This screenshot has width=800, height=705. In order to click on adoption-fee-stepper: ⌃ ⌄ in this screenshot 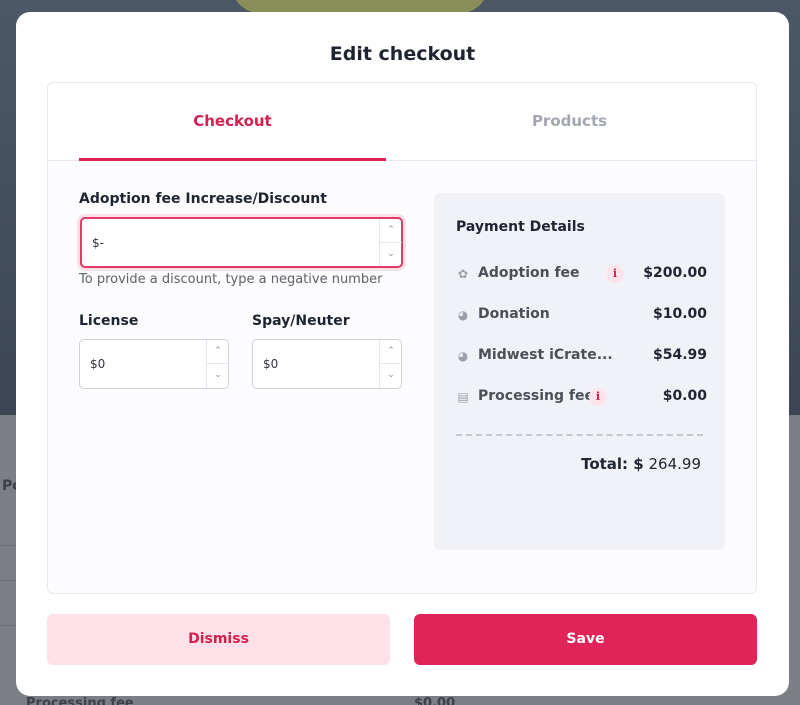, I will do `click(390, 243)`.